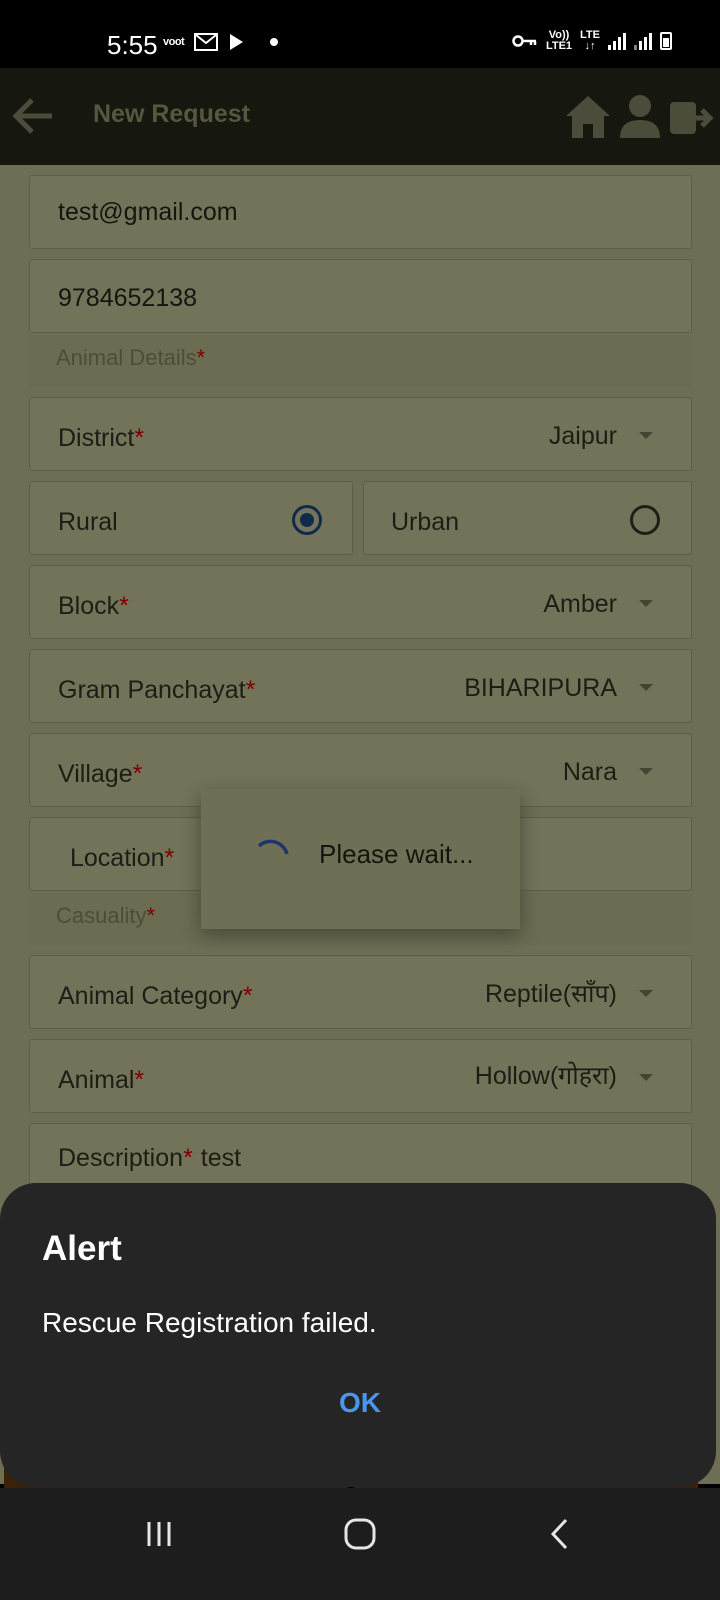  I want to click on play-notification-icon, so click(237, 42).